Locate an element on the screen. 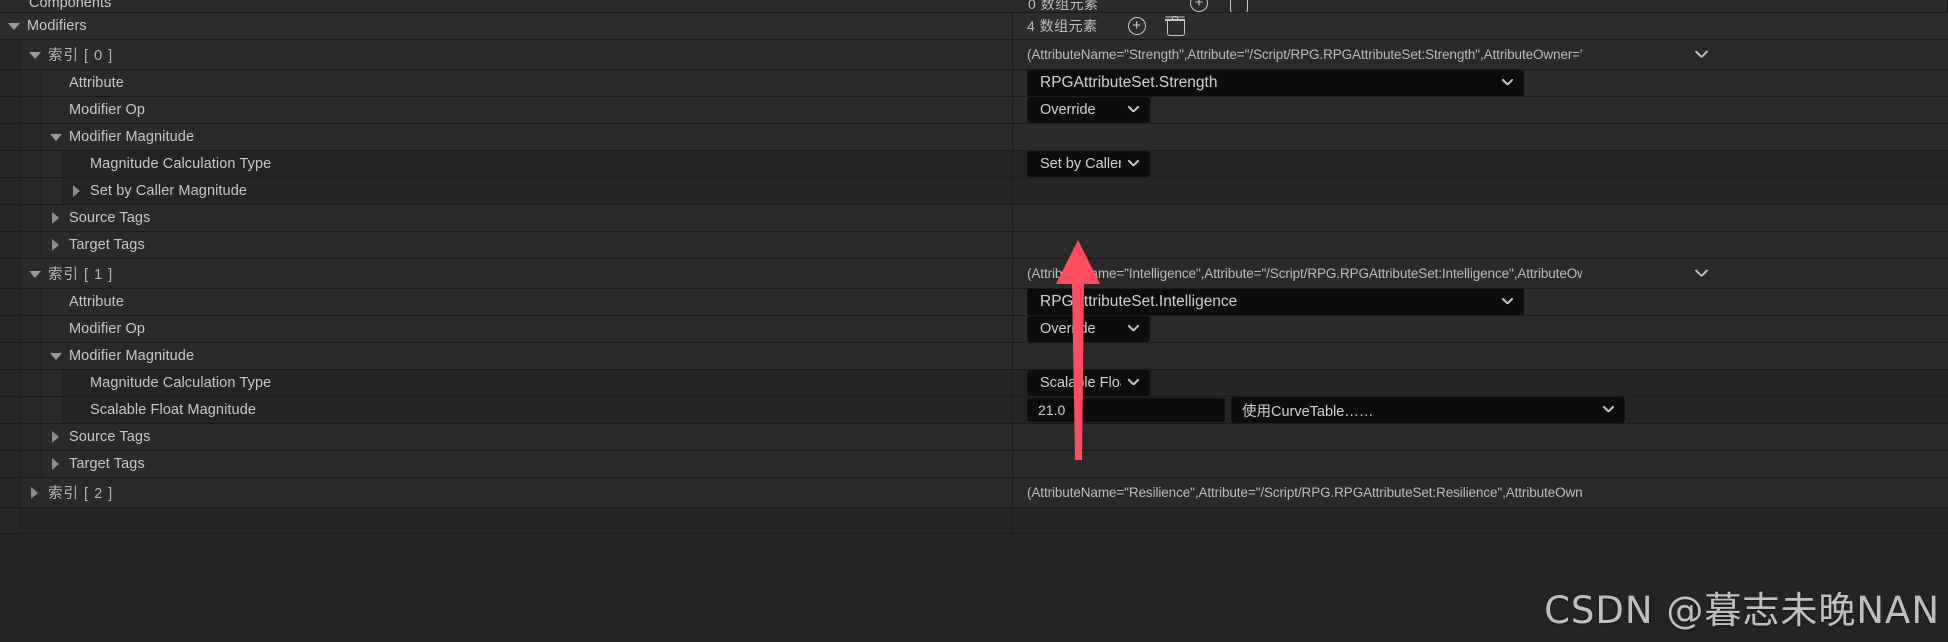 This screenshot has height=642, width=1948. index-0-source-tags-label-wrap: Source Tags is located at coordinates (527, 218).